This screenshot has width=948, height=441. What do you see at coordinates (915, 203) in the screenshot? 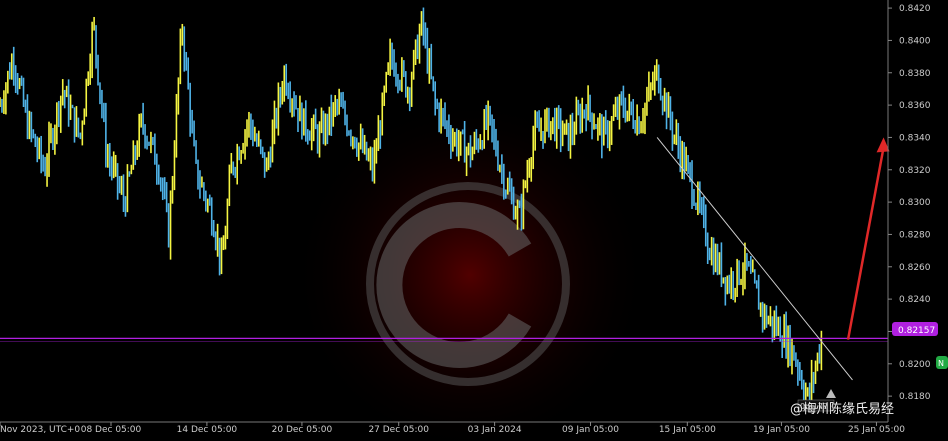
I see `y-tick-label: 0.8300` at bounding box center [915, 203].